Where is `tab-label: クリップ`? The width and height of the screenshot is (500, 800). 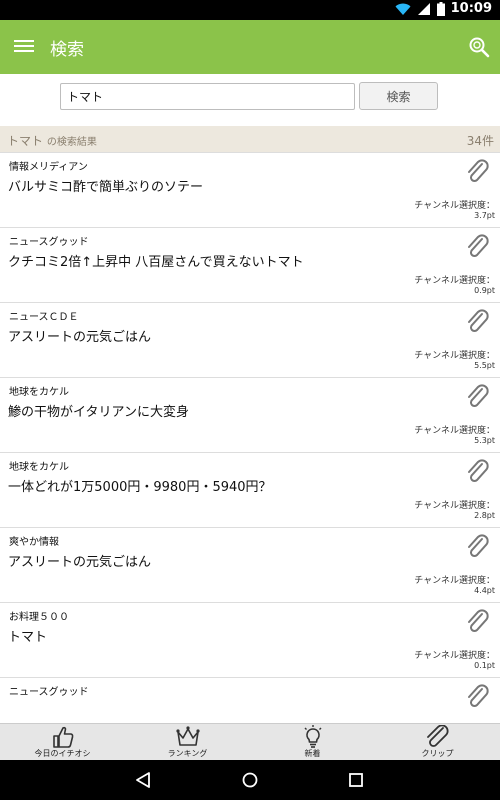
tab-label: クリップ is located at coordinates (437, 753).